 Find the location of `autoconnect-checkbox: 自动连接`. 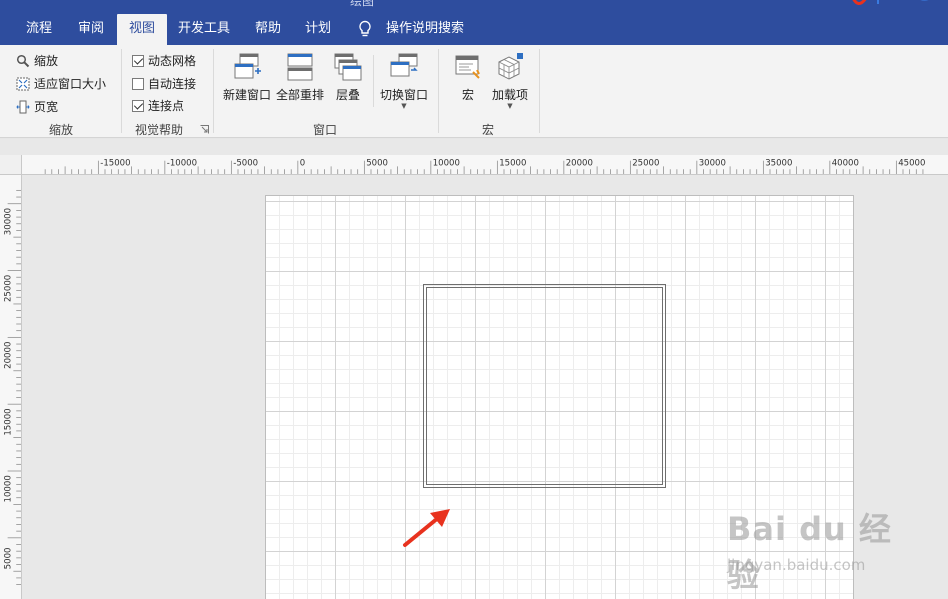

autoconnect-checkbox: 自动连接 is located at coordinates (164, 83).